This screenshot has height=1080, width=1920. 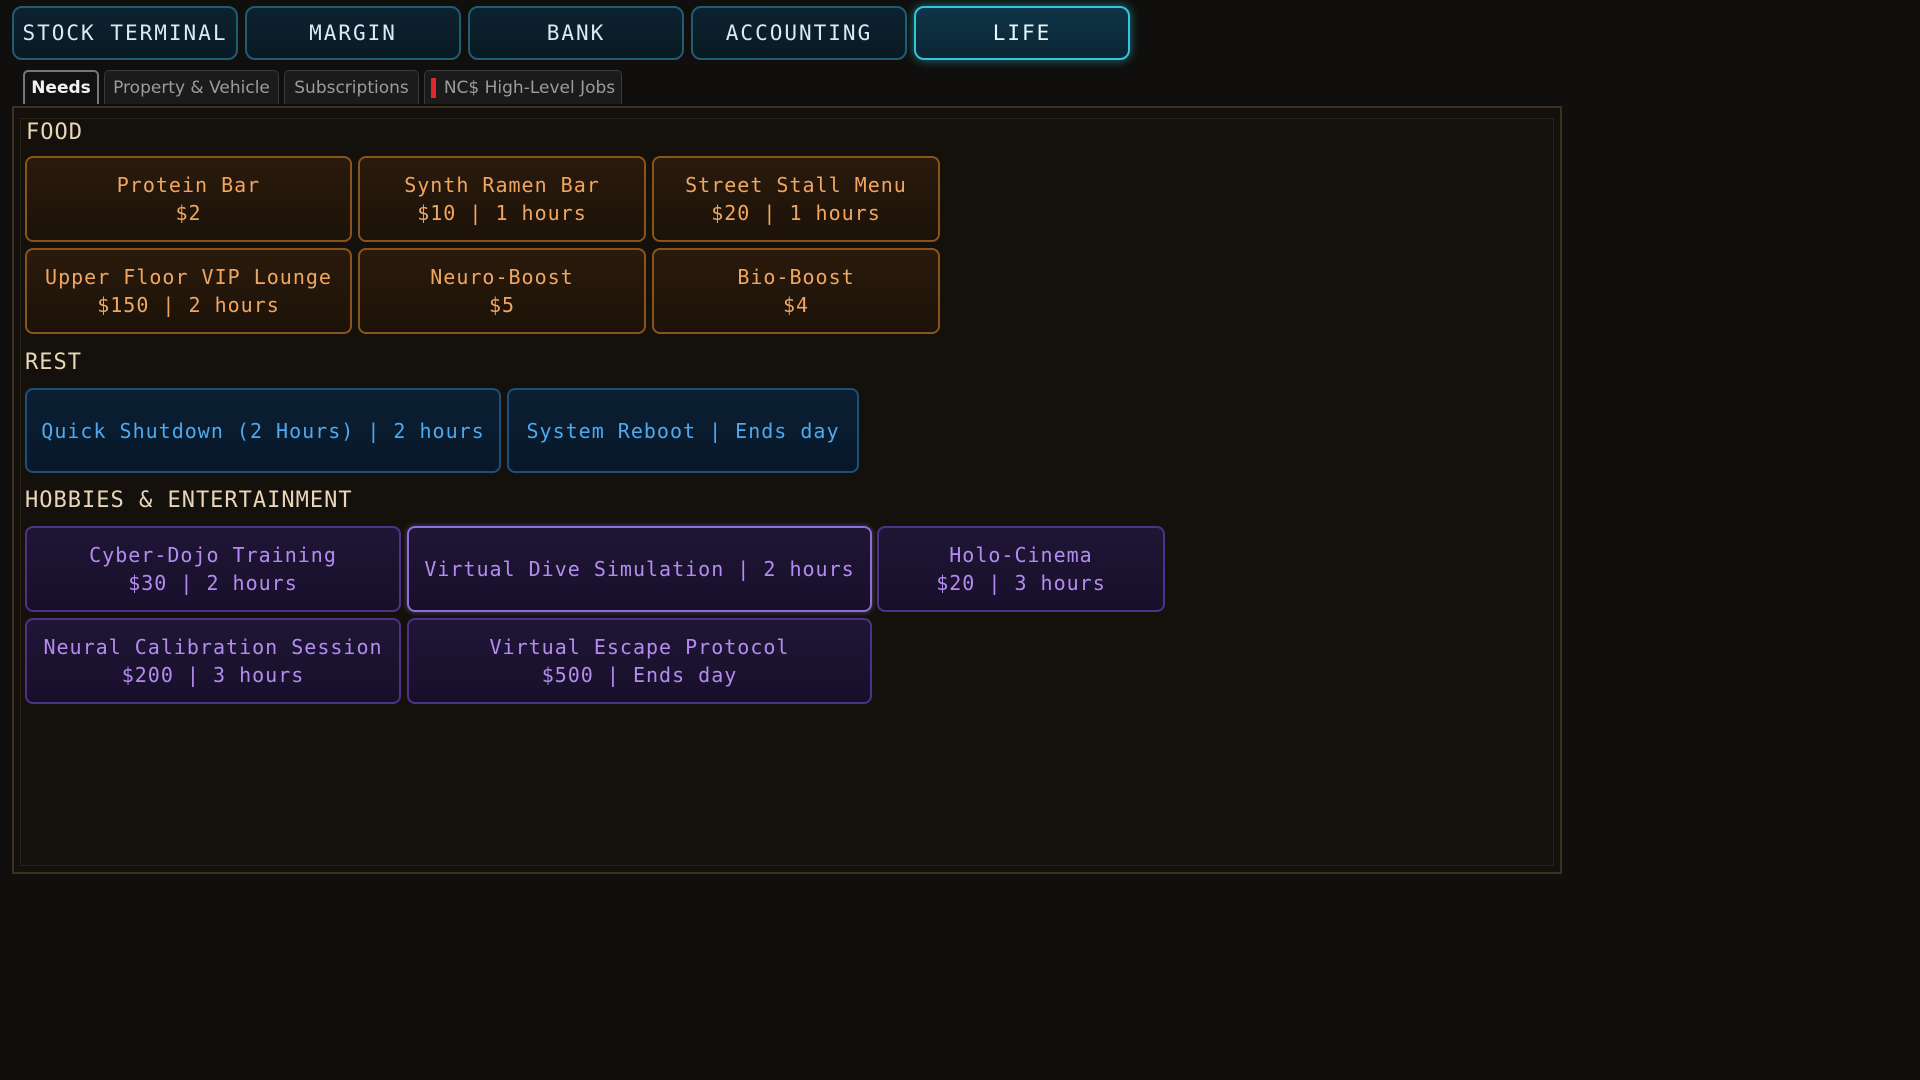 What do you see at coordinates (213, 569) in the screenshot?
I see `hobby-card-cyber-dojo: Cyber-Dojo Training $30 | 2 hours` at bounding box center [213, 569].